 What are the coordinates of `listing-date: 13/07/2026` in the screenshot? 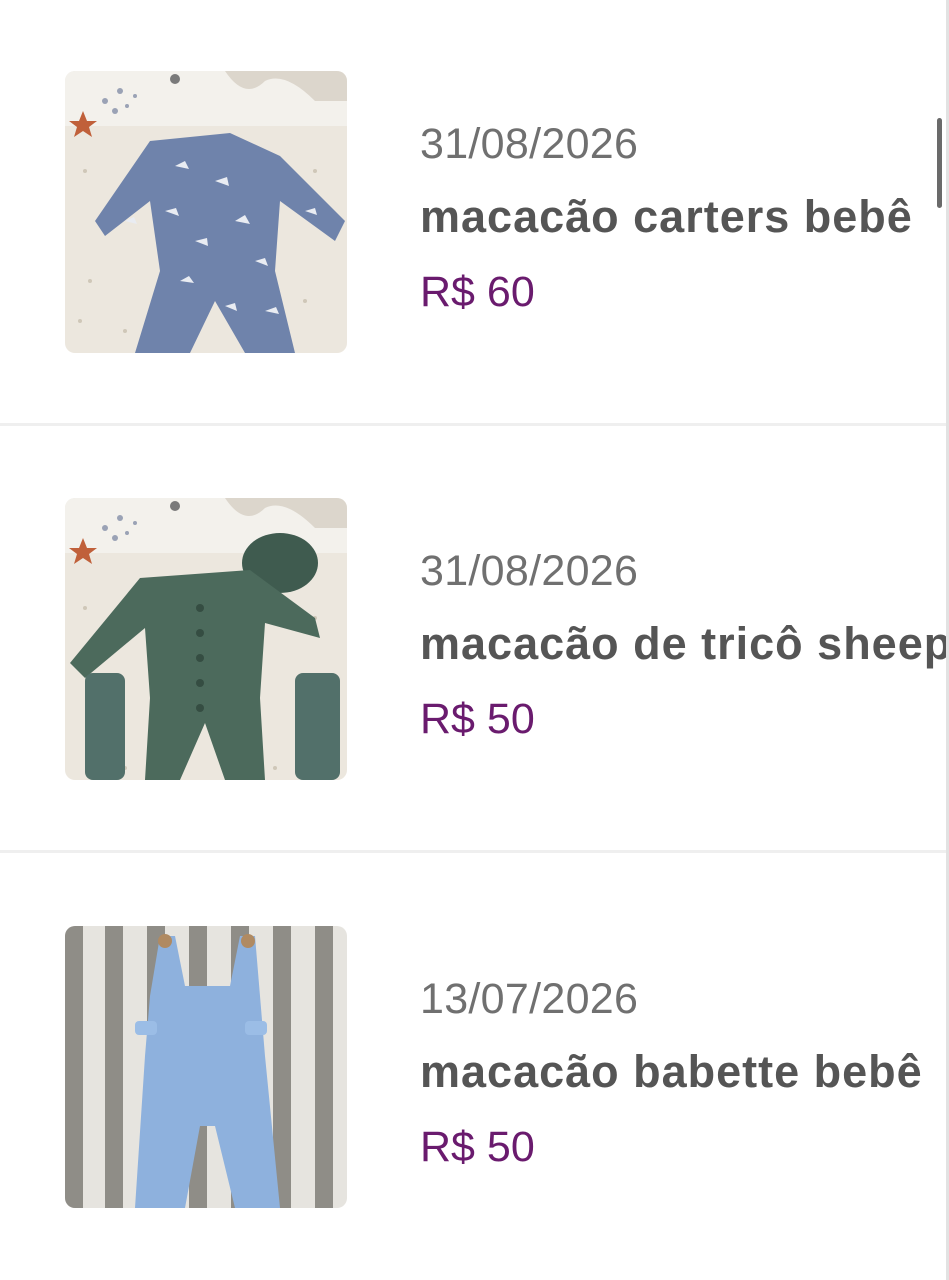 It's located at (529, 999).